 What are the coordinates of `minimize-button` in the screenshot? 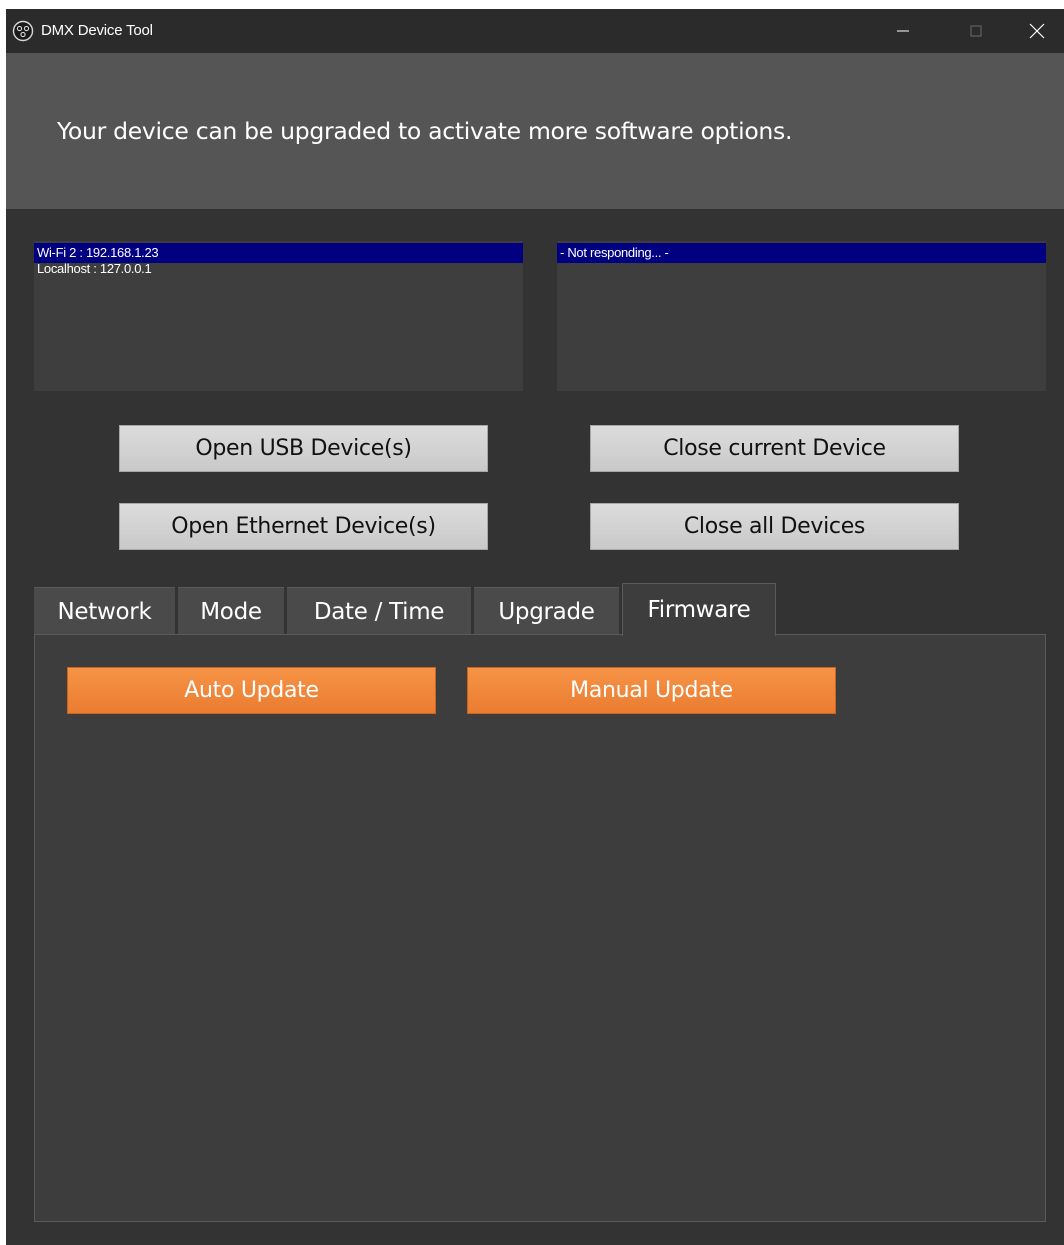 It's located at (903, 31).